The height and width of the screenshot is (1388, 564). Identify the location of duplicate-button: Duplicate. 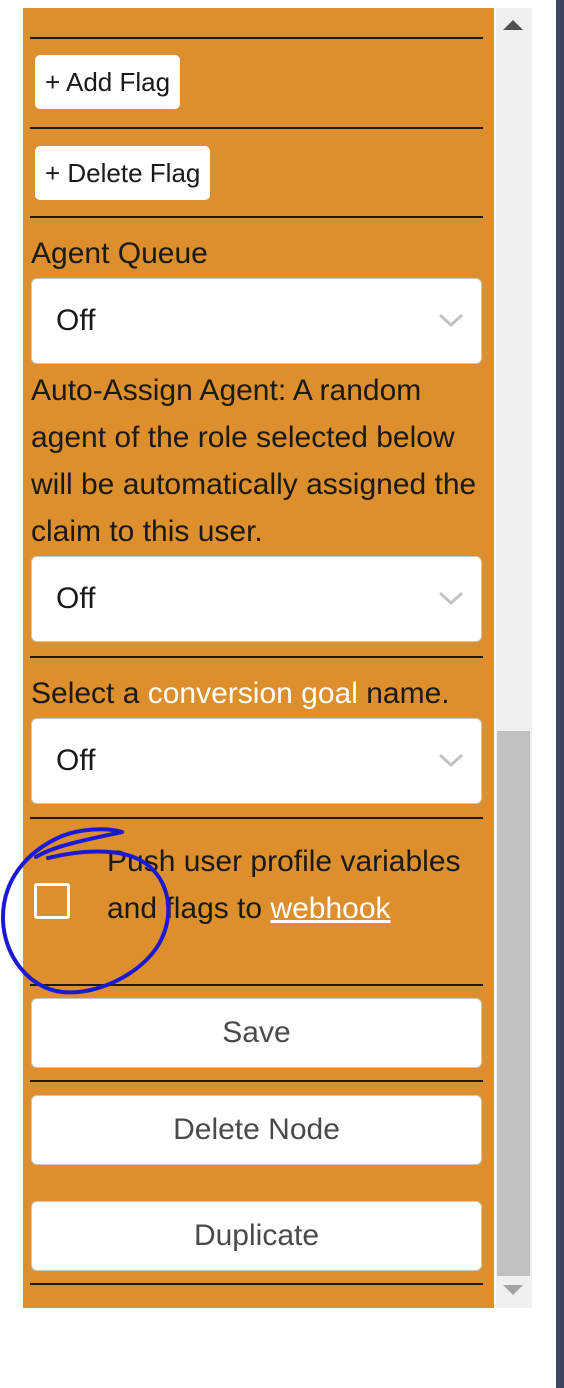
(256, 1236).